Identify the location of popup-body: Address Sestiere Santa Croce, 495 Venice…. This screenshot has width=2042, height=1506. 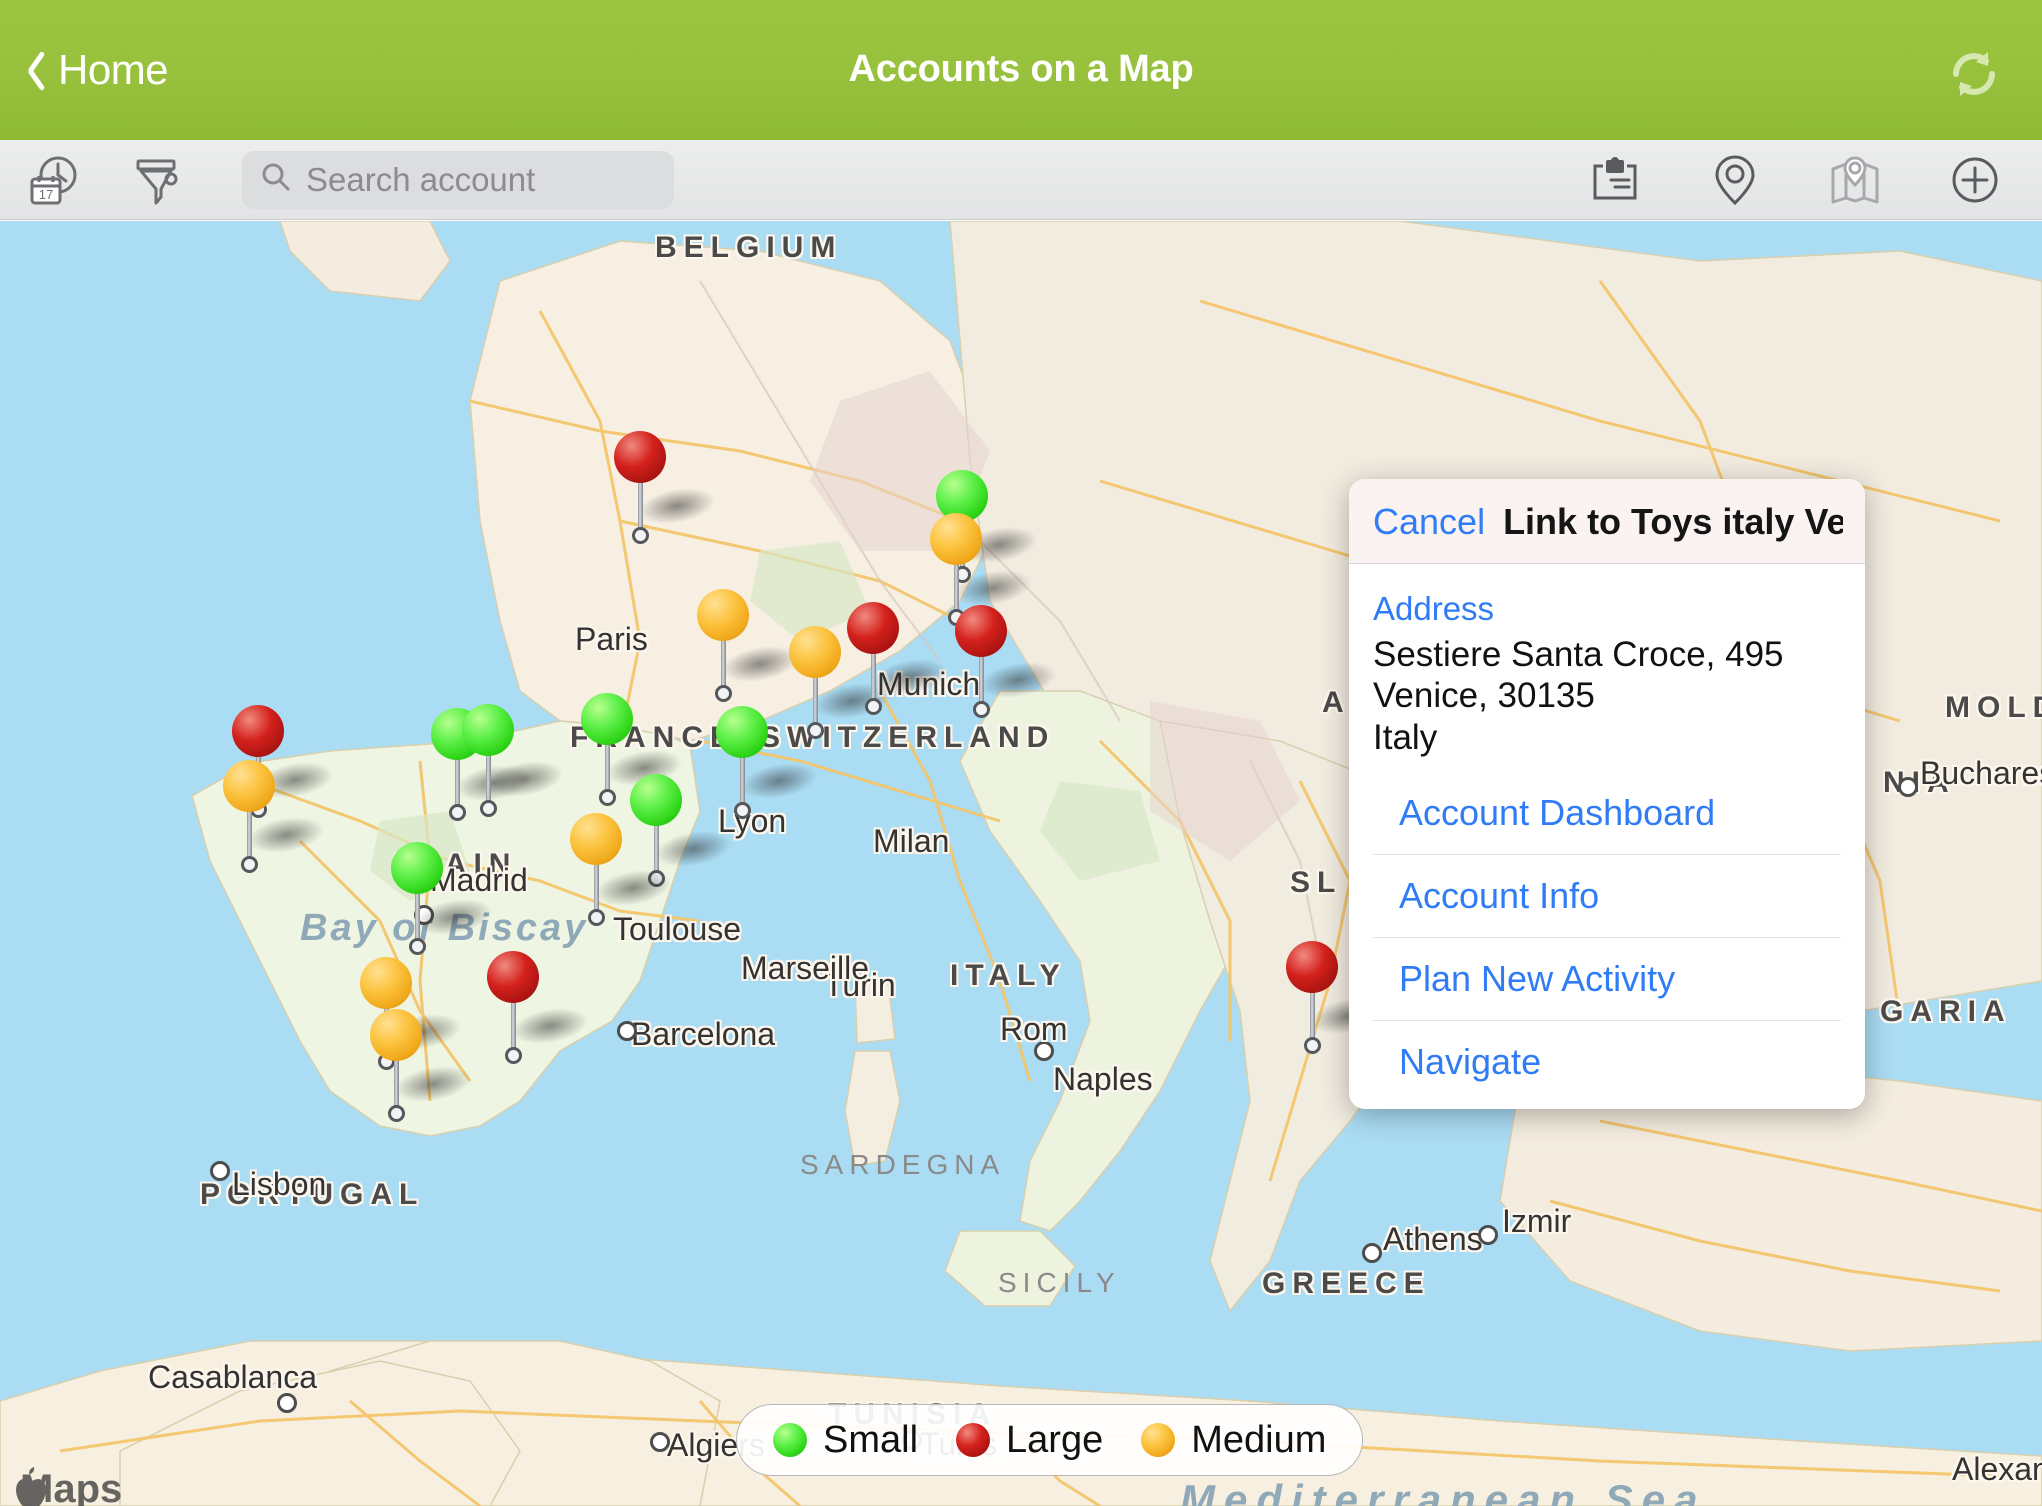
(1607, 836).